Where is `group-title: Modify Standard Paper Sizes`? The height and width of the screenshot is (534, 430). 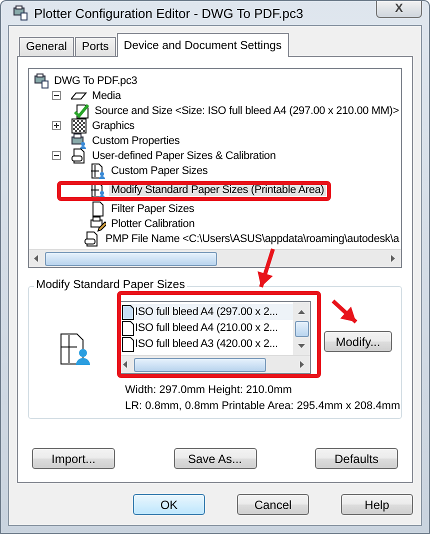 group-title: Modify Standard Paper Sizes is located at coordinates (110, 285).